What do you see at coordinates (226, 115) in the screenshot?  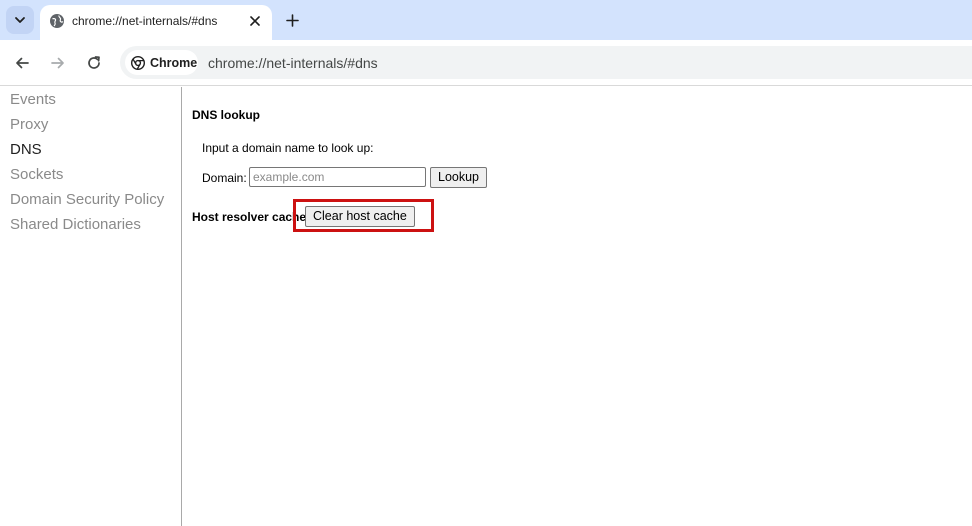 I see `dns-lookup-title: DNS lookup` at bounding box center [226, 115].